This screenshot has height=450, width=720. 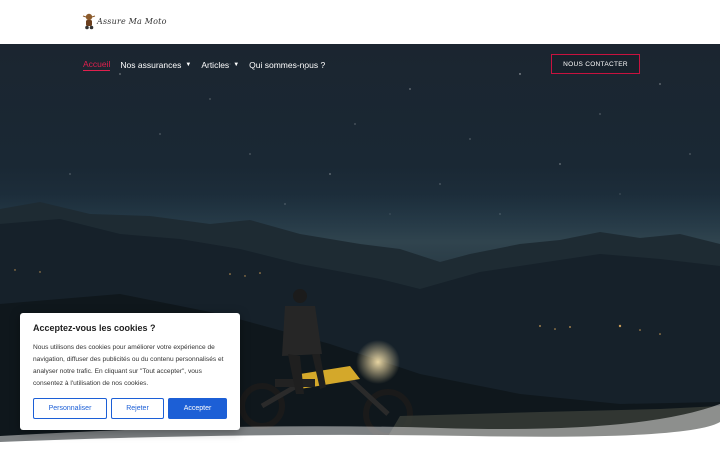 I want to click on nav-item-articles: Articles ▼, so click(x=220, y=65).